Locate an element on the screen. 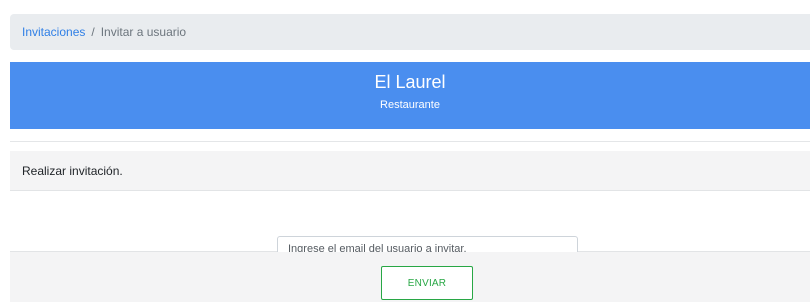  breadcrumb-current: Invitar a usuario is located at coordinates (143, 32).